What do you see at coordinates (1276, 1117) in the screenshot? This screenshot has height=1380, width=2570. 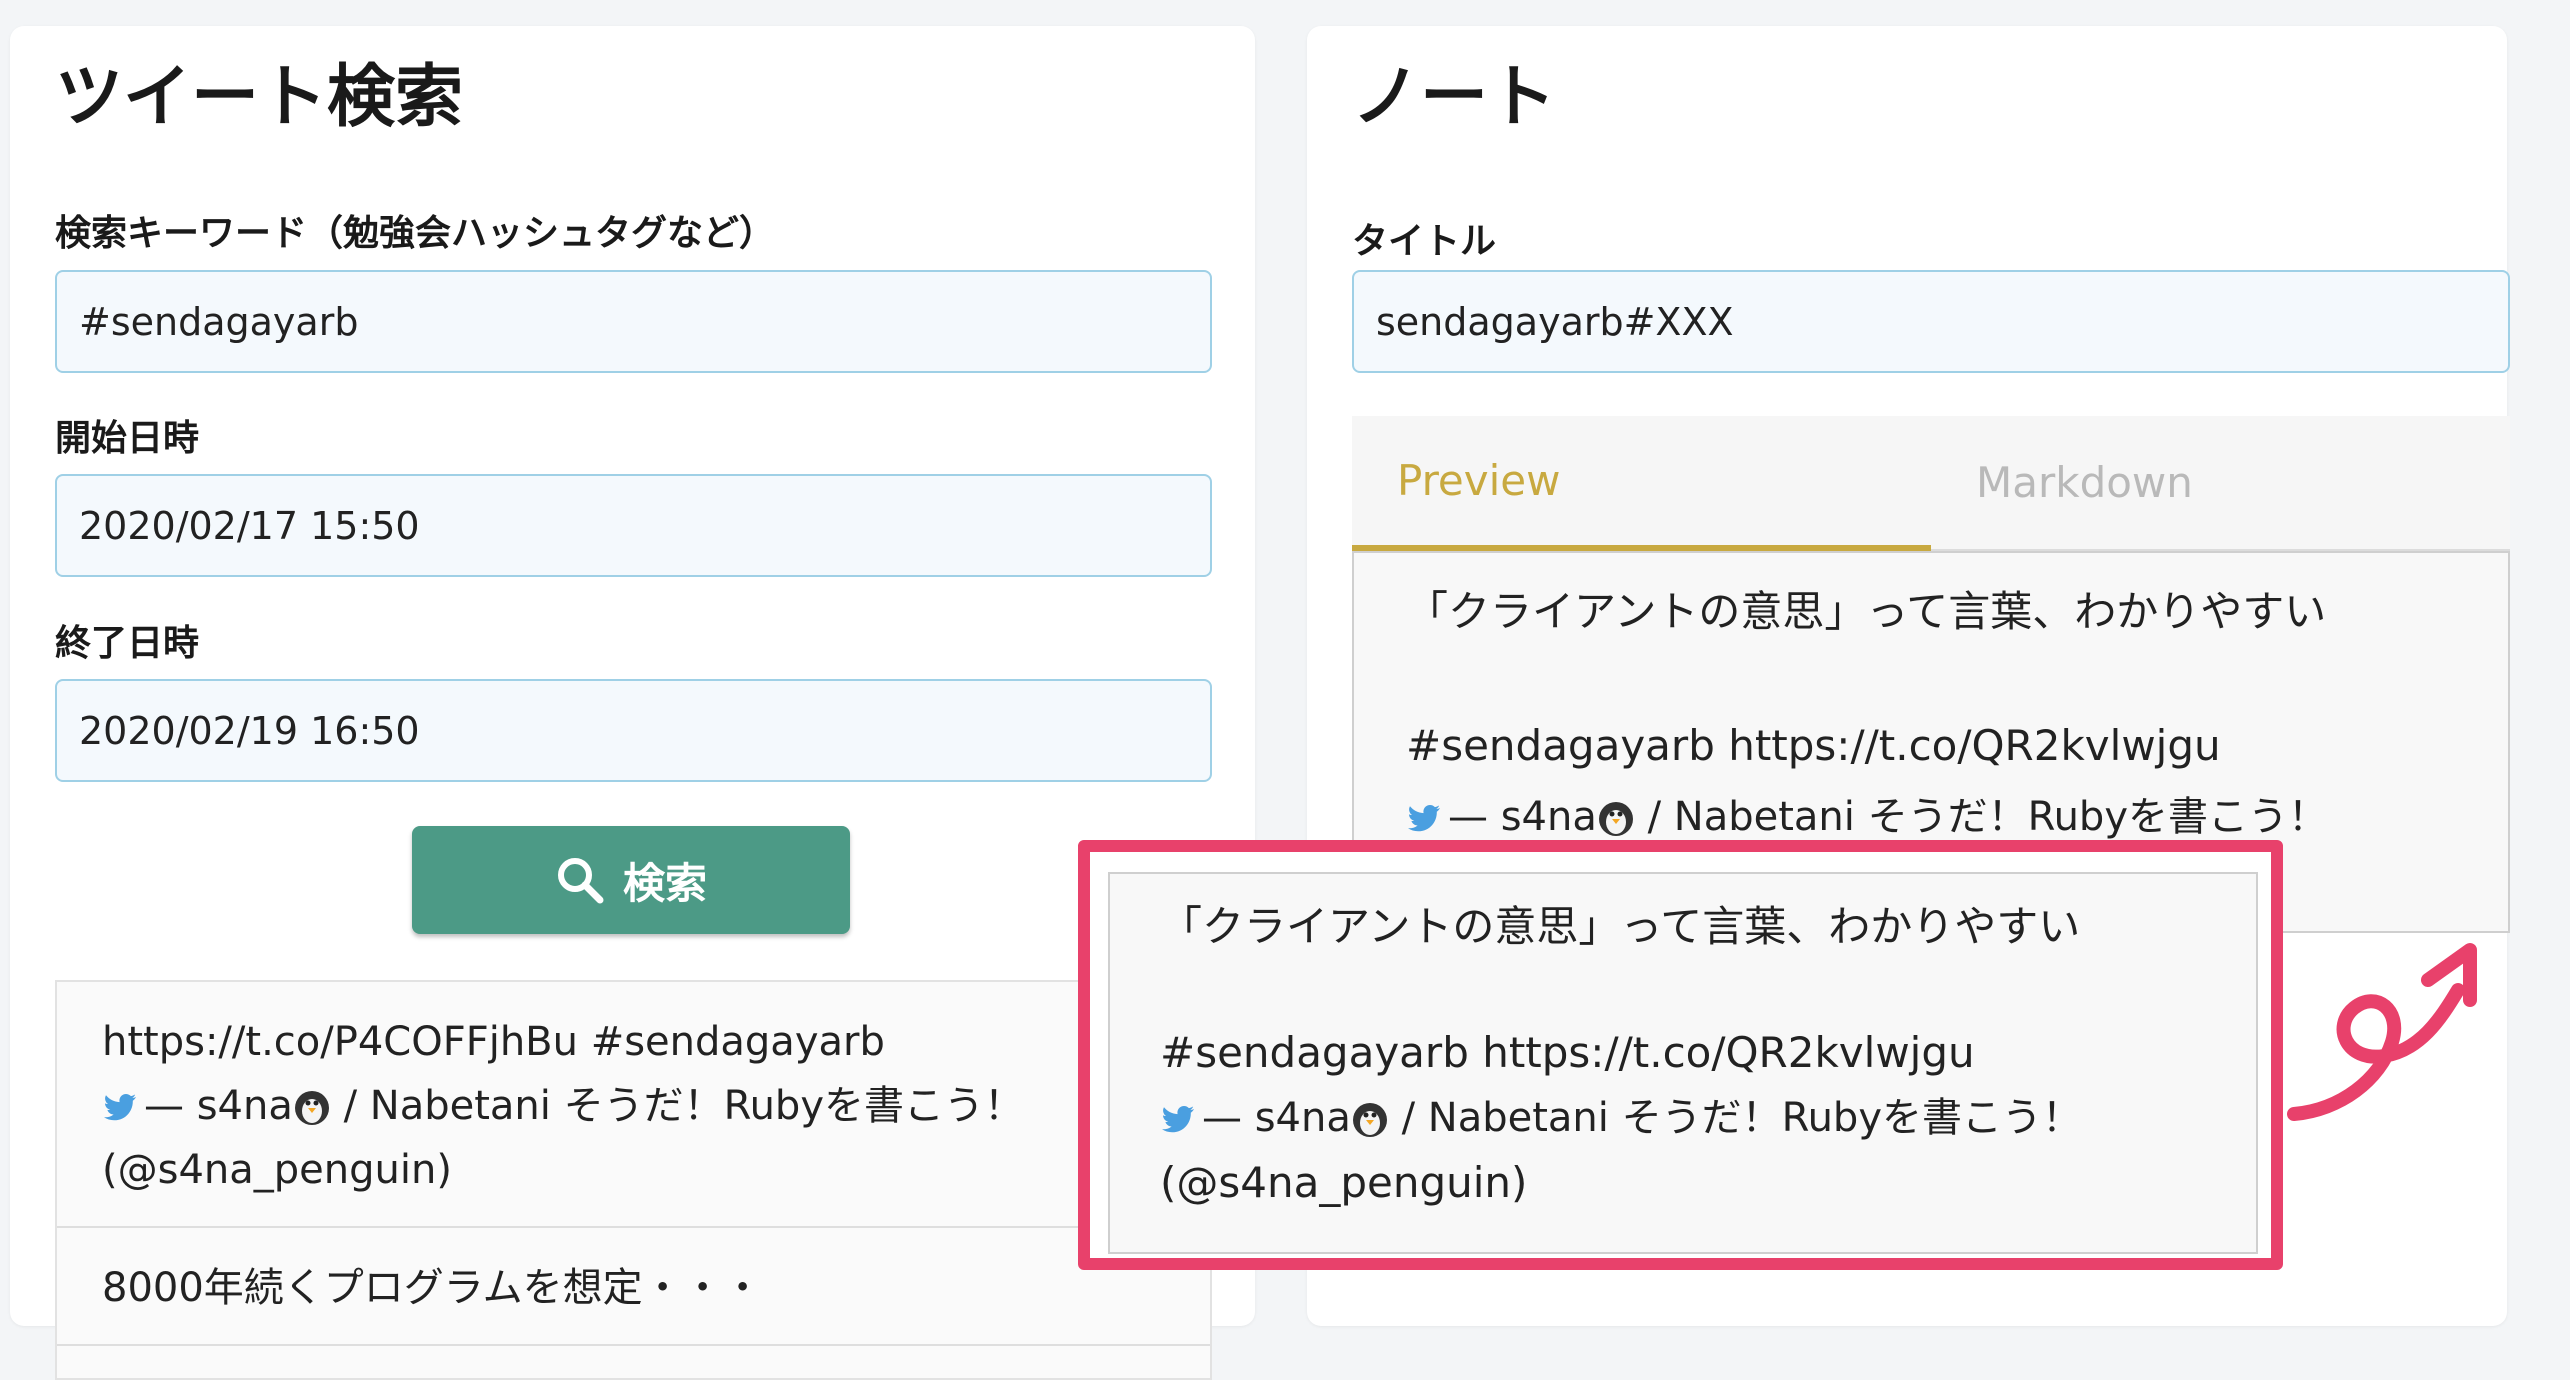 I see `callout-author-name: — s4na` at bounding box center [1276, 1117].